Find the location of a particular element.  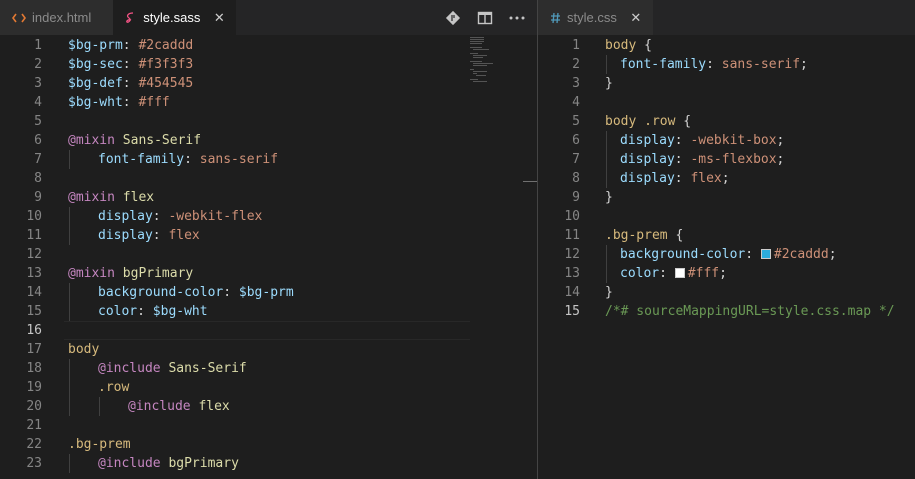

line-number: 21 is located at coordinates (34, 425).